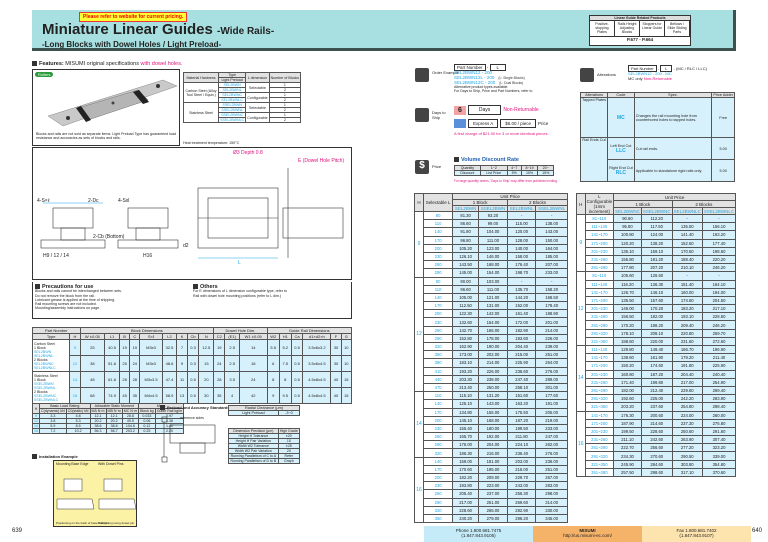  I want to click on td: 187.90, so click(627, 423).